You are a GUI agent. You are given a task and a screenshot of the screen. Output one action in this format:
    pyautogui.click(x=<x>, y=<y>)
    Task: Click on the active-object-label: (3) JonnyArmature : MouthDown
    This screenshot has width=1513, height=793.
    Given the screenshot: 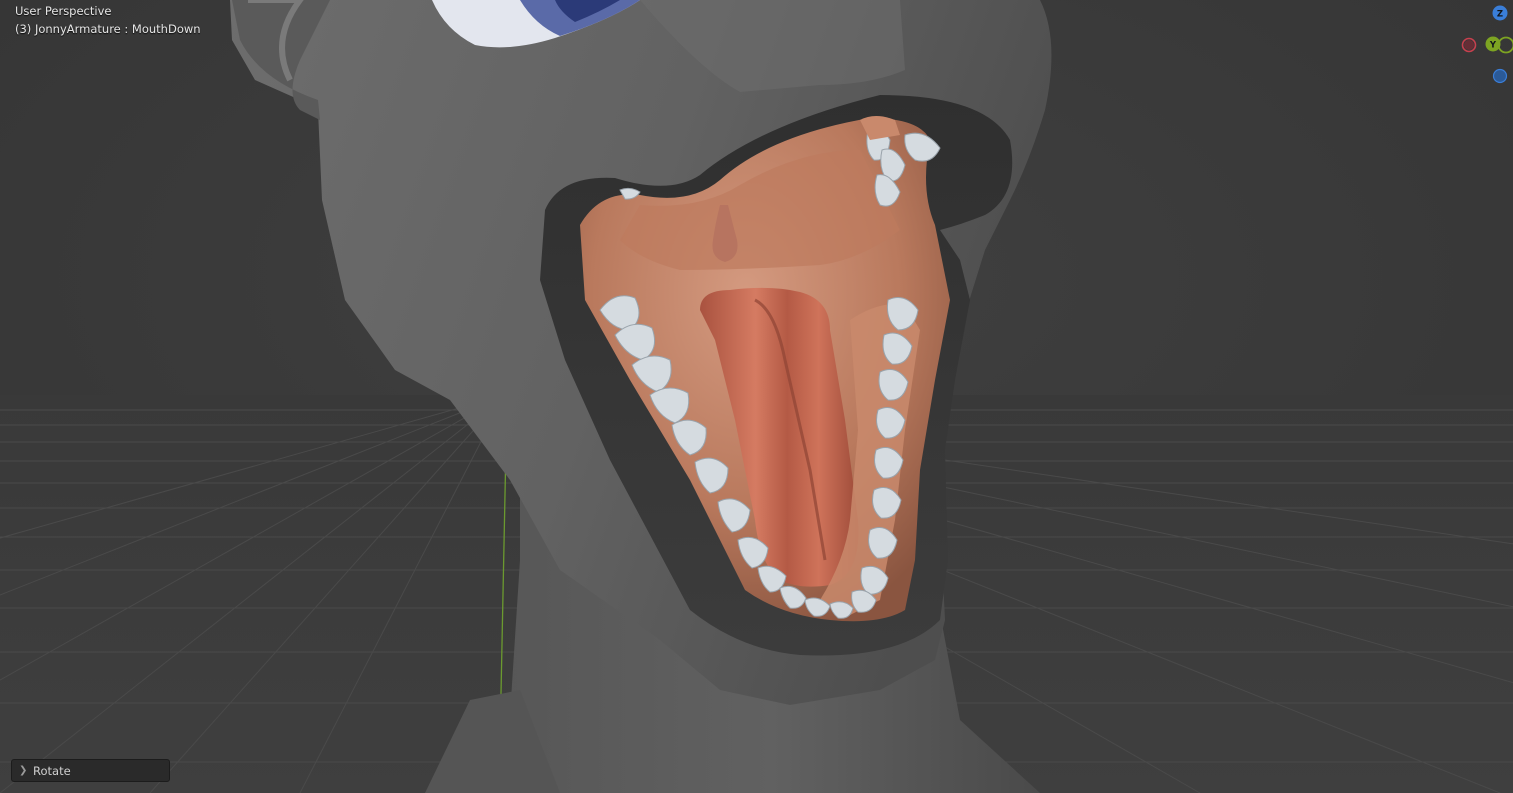 What is the action you would take?
    pyautogui.click(x=108, y=29)
    